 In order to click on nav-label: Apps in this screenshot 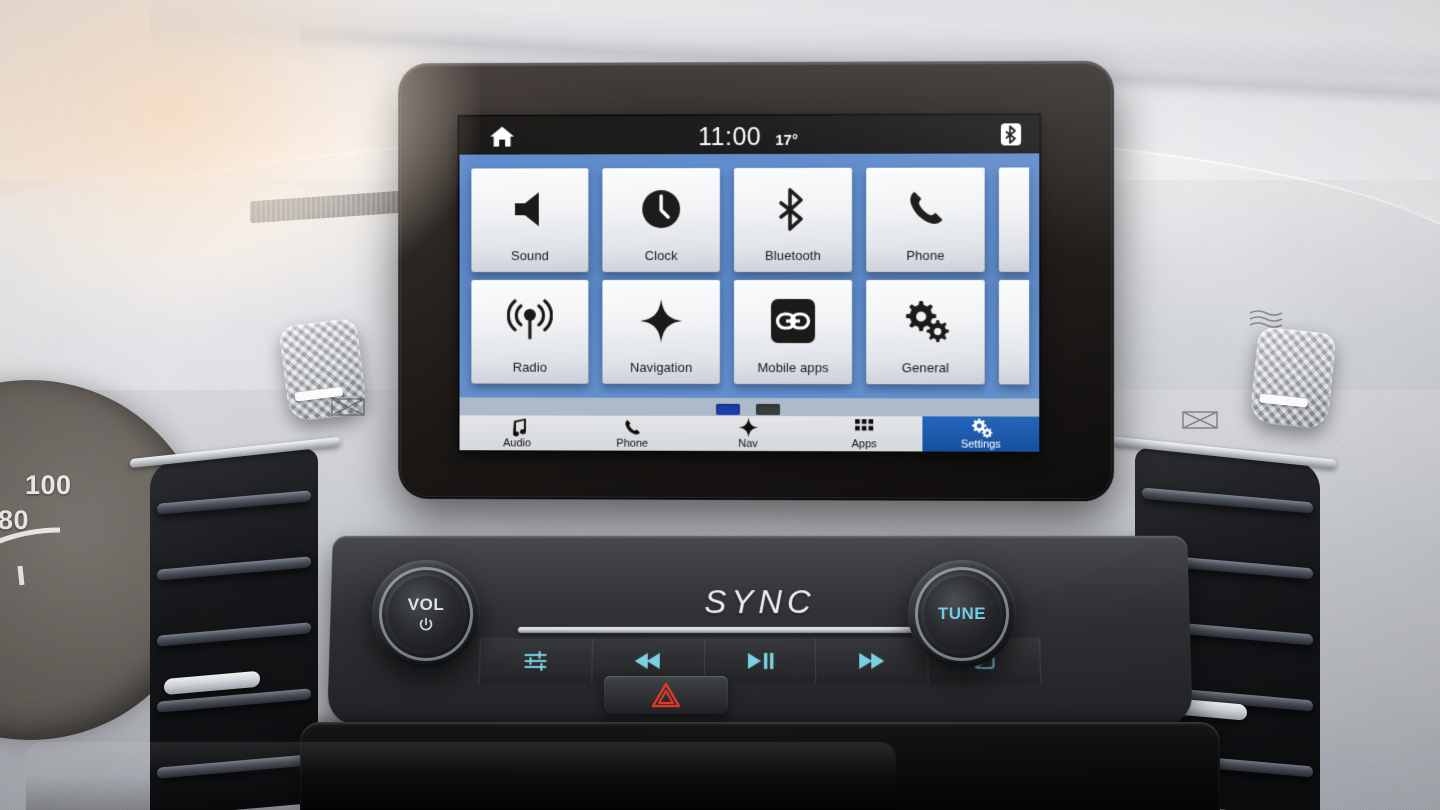, I will do `click(864, 444)`.